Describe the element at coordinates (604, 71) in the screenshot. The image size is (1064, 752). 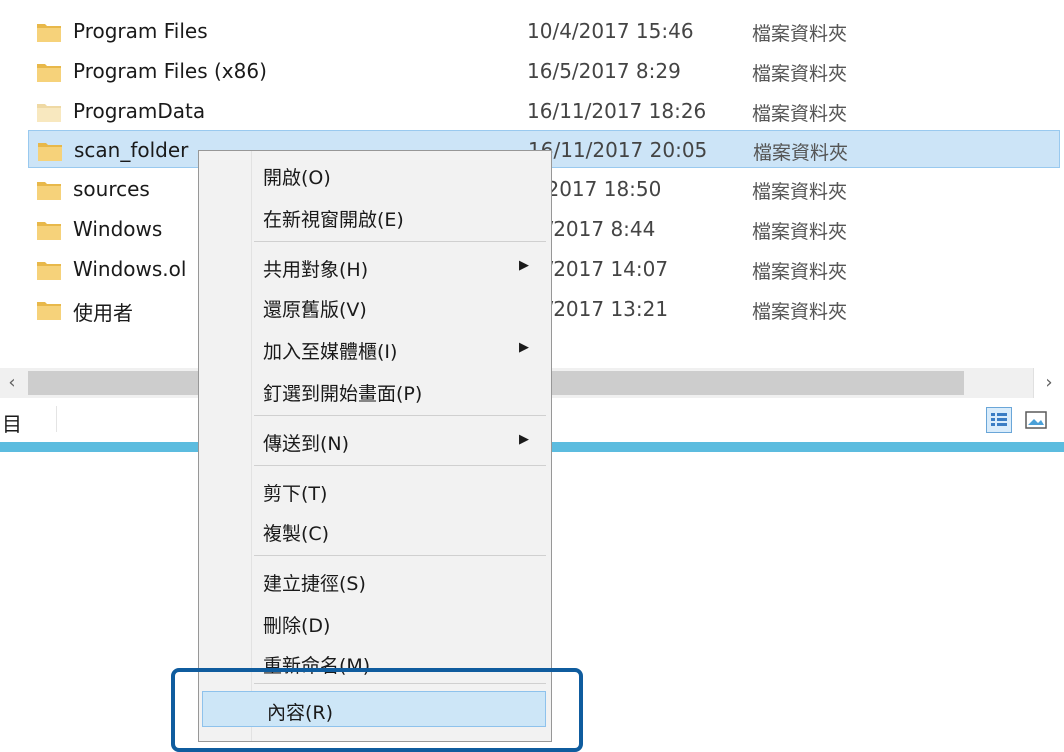
I see `file-date: 16/5/2017 8:29` at that location.